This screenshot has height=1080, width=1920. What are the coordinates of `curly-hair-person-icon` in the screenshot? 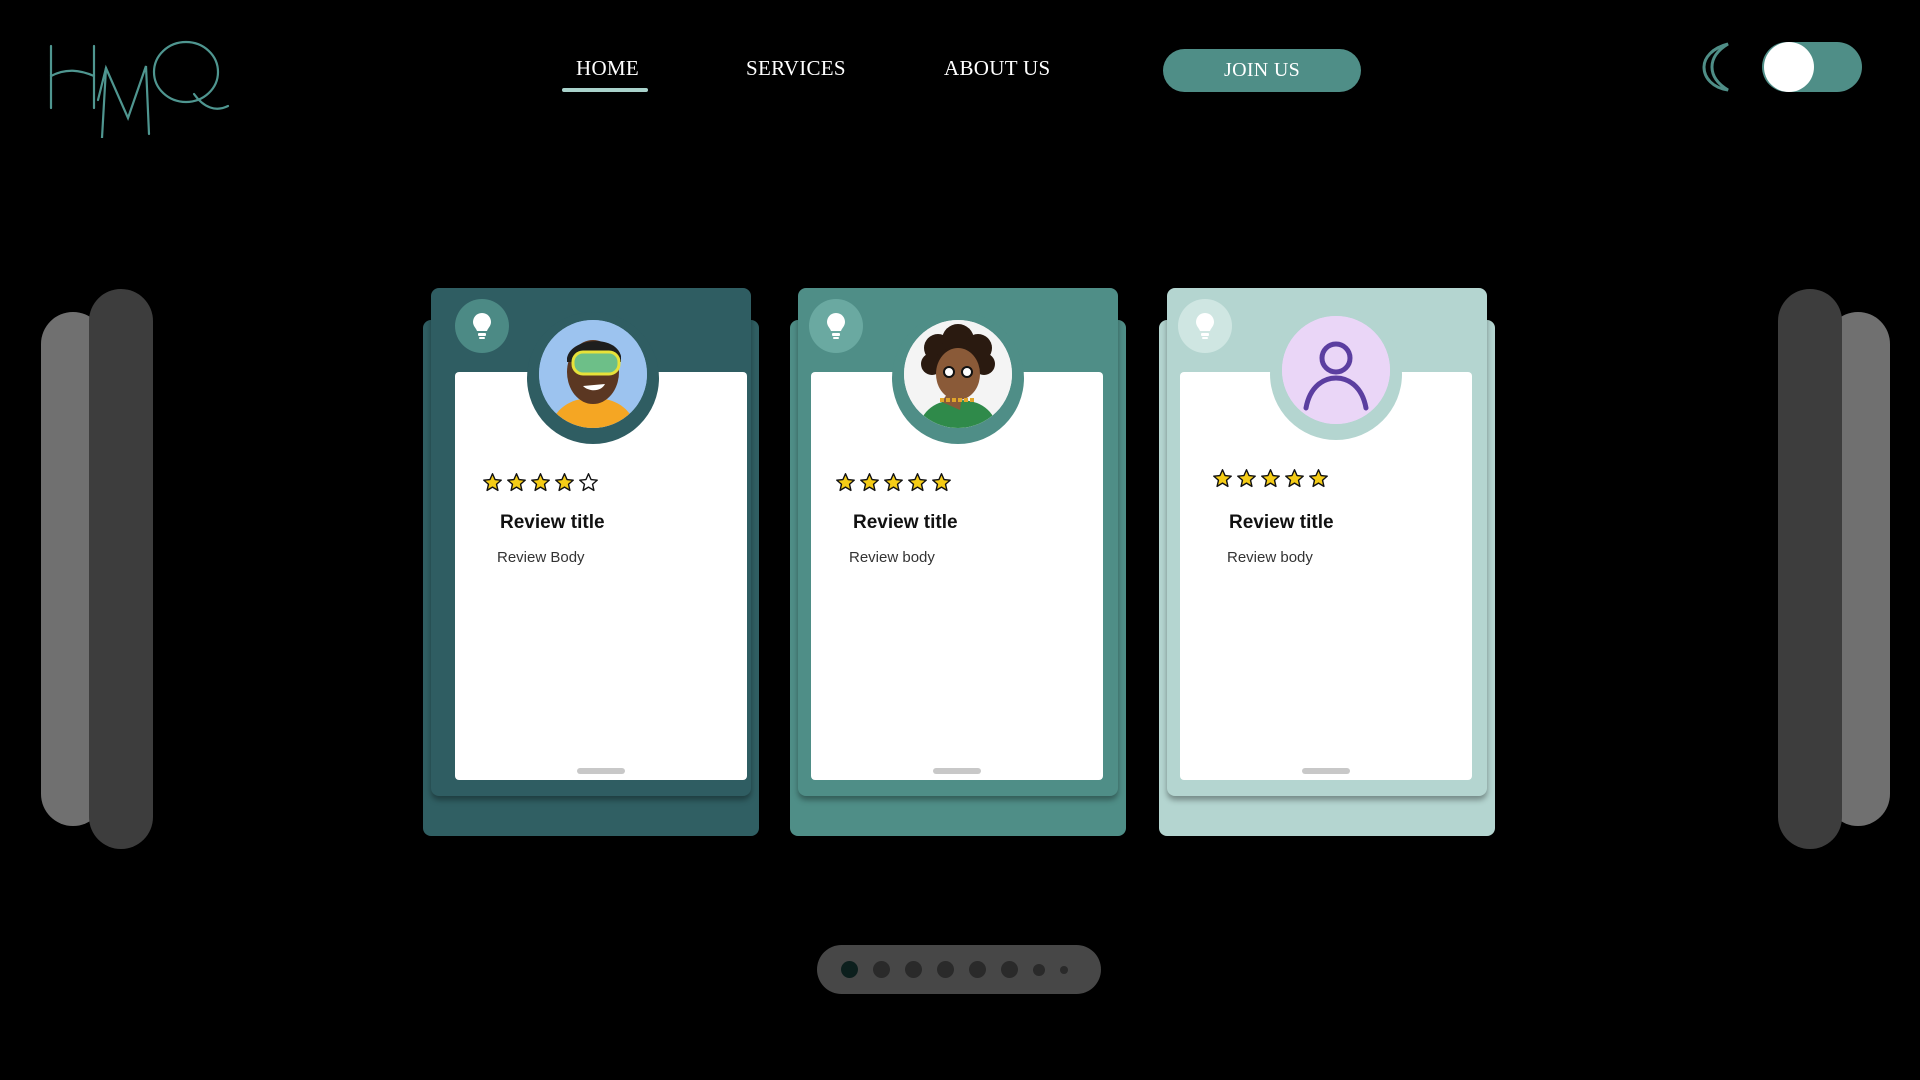 It's located at (958, 374).